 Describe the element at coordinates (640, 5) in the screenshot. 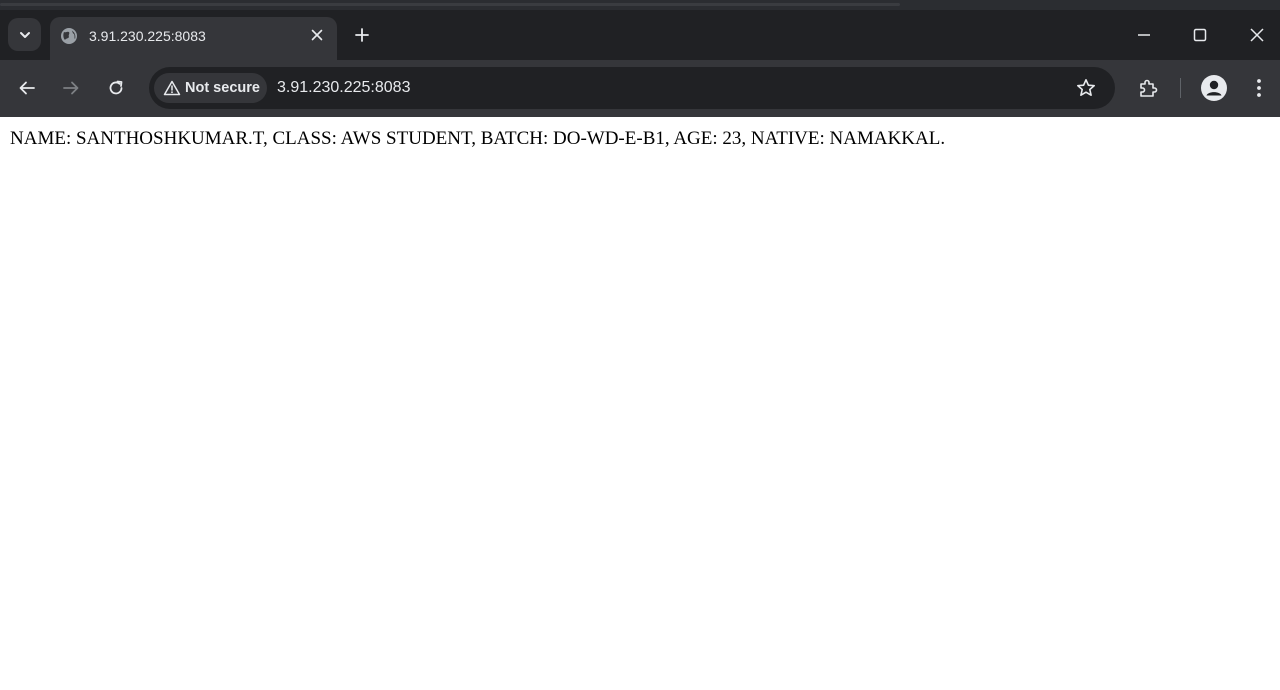

I see `window-top-edge` at that location.